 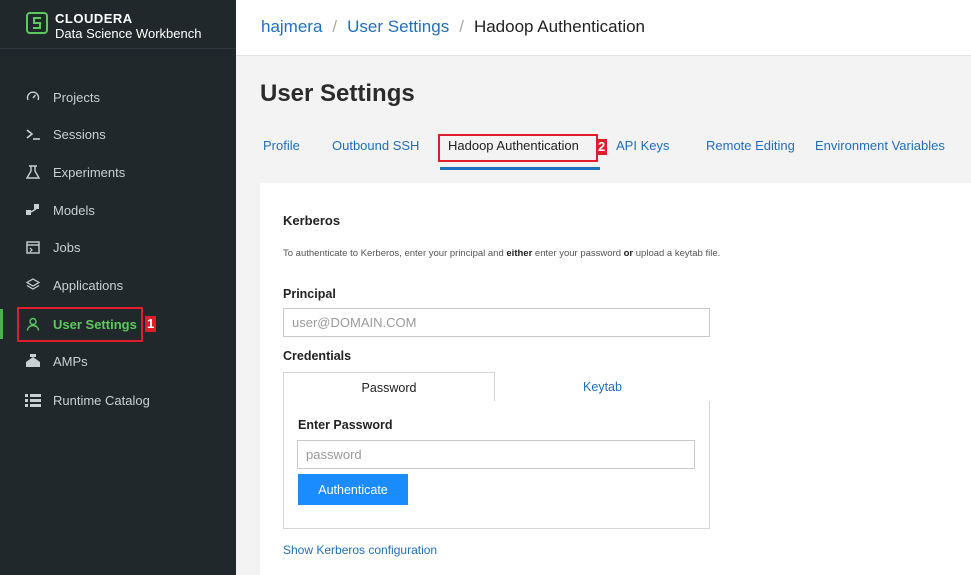 What do you see at coordinates (602, 387) in the screenshot?
I see `tab-keytab: Keytab` at bounding box center [602, 387].